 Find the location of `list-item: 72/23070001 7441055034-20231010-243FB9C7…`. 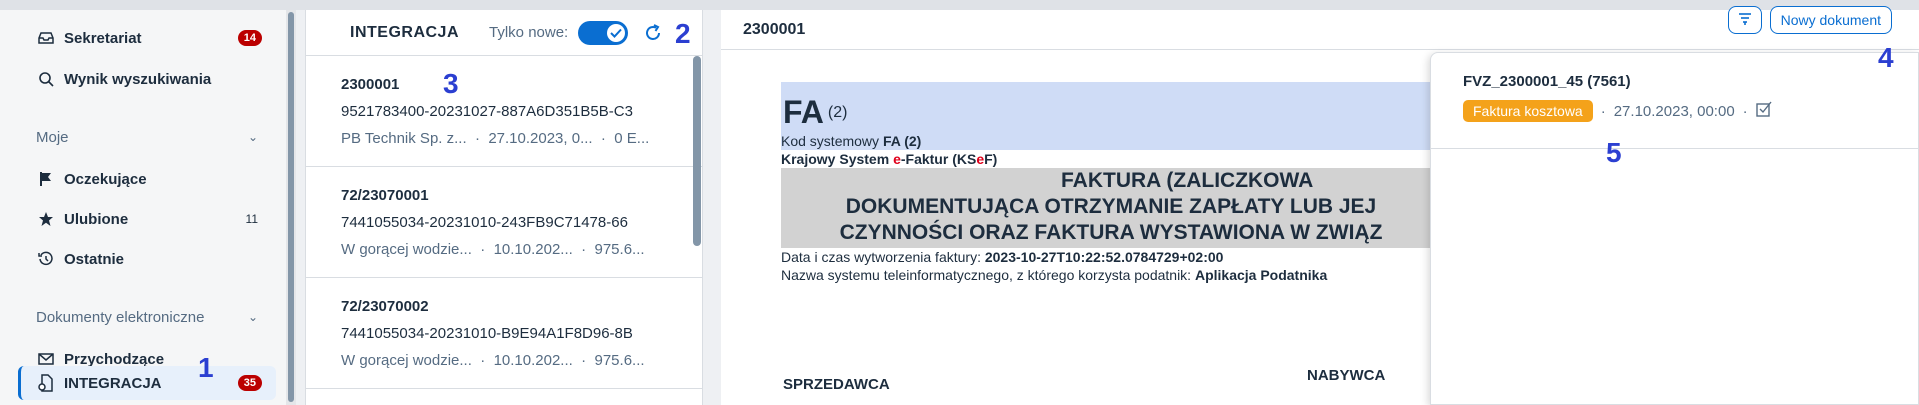

list-item: 72/23070001 7441055034-20231010-243FB9C7… is located at coordinates (504, 222).